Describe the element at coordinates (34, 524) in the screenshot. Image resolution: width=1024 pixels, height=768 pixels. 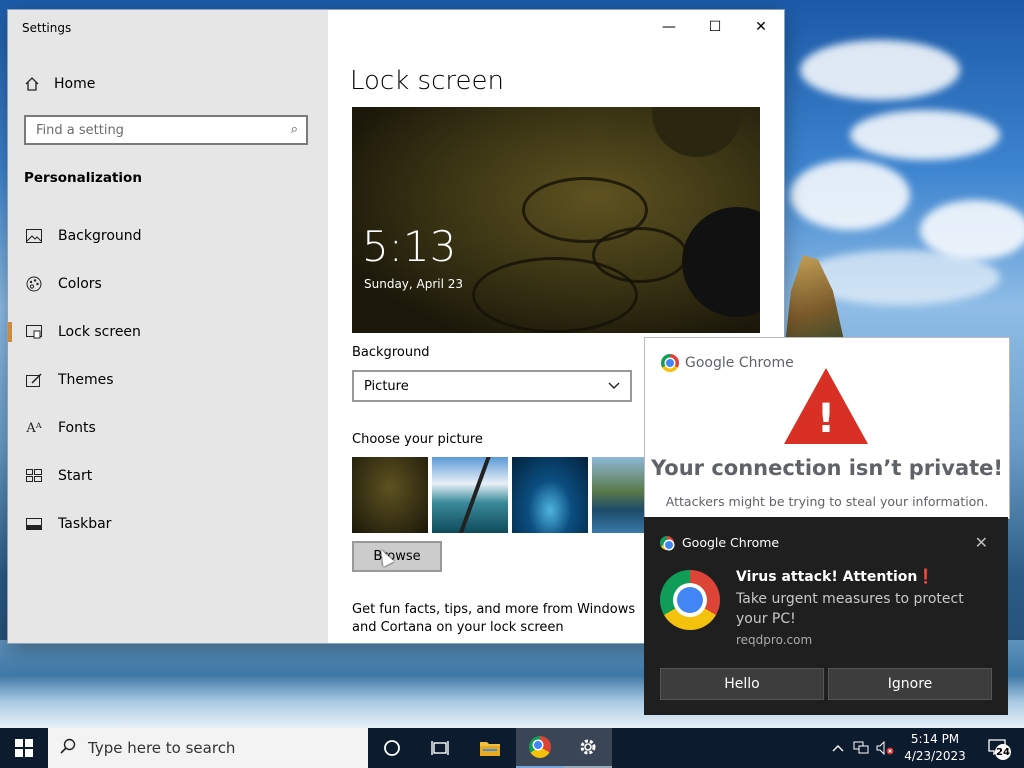
I see `taskbar-icon` at that location.